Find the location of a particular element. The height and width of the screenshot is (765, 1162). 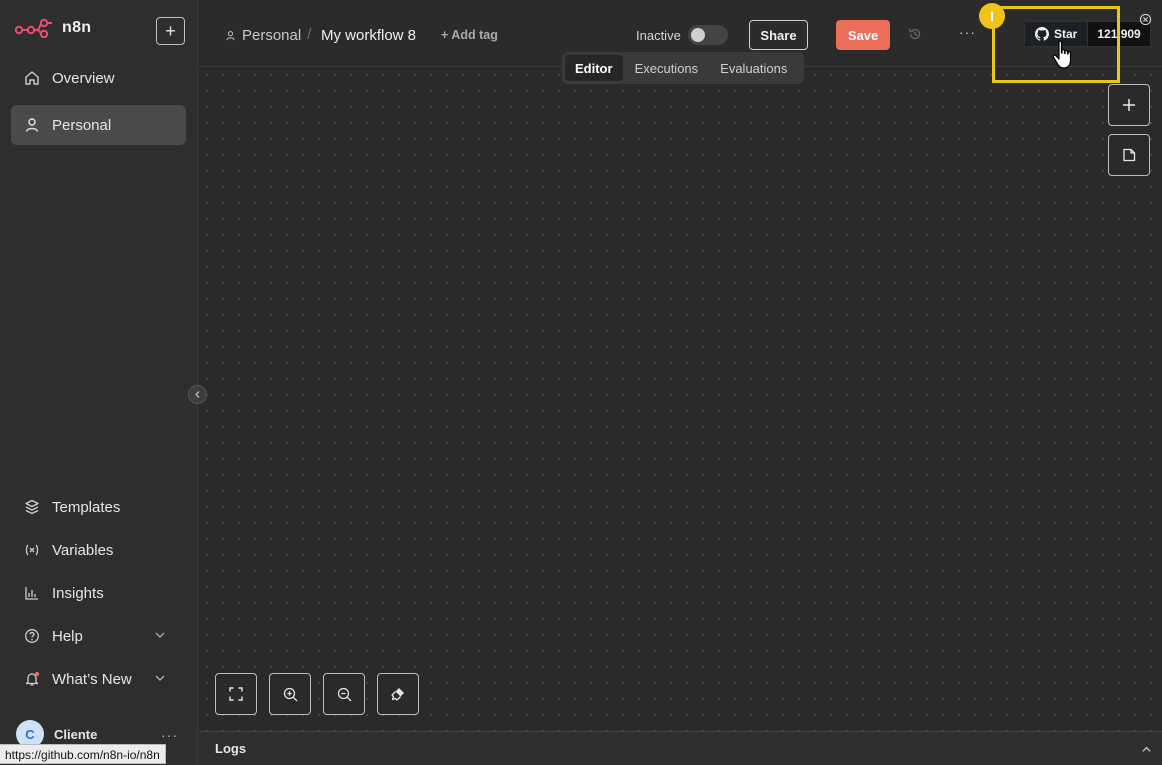

sidebar-item-label: Help is located at coordinates (67, 636).